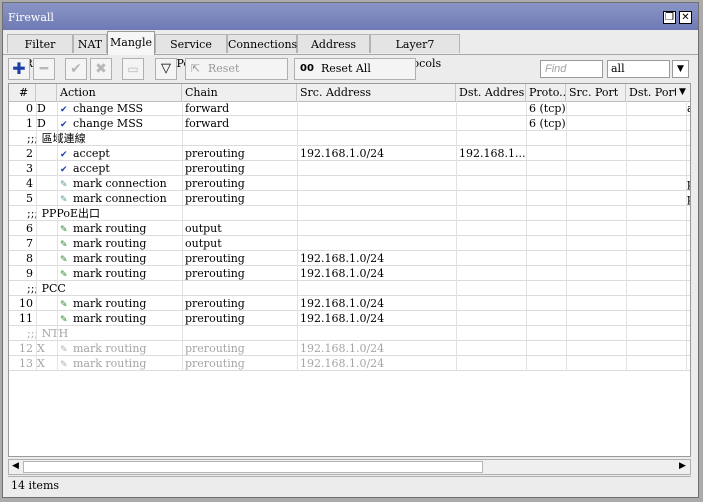 The height and width of the screenshot is (502, 703). Describe the element at coordinates (44, 69) in the screenshot. I see `remove-icon: ━` at that location.